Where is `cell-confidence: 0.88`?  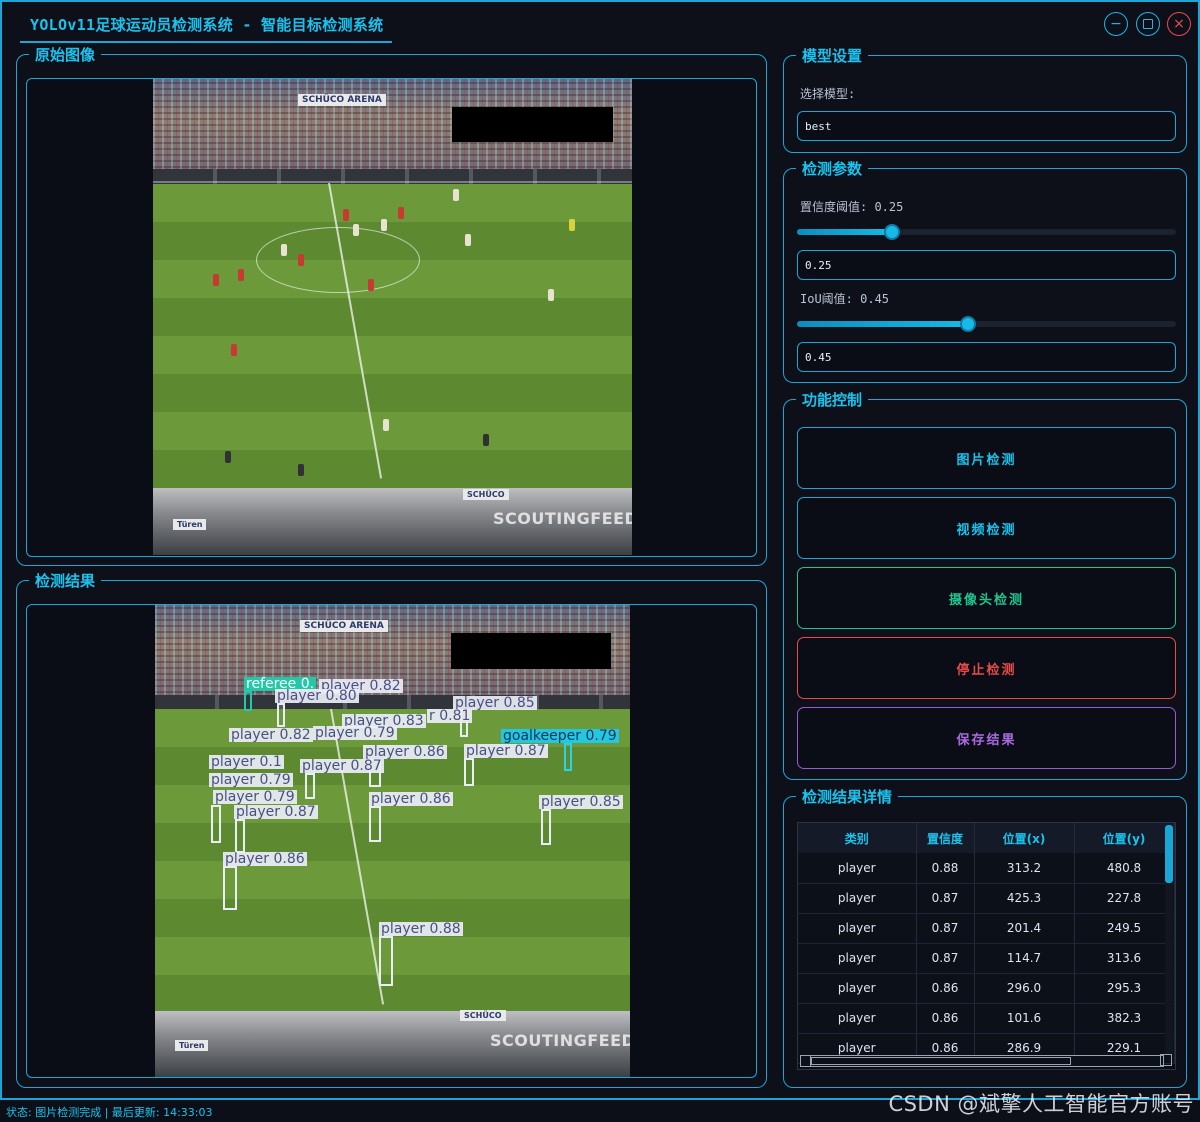 cell-confidence: 0.88 is located at coordinates (945, 868).